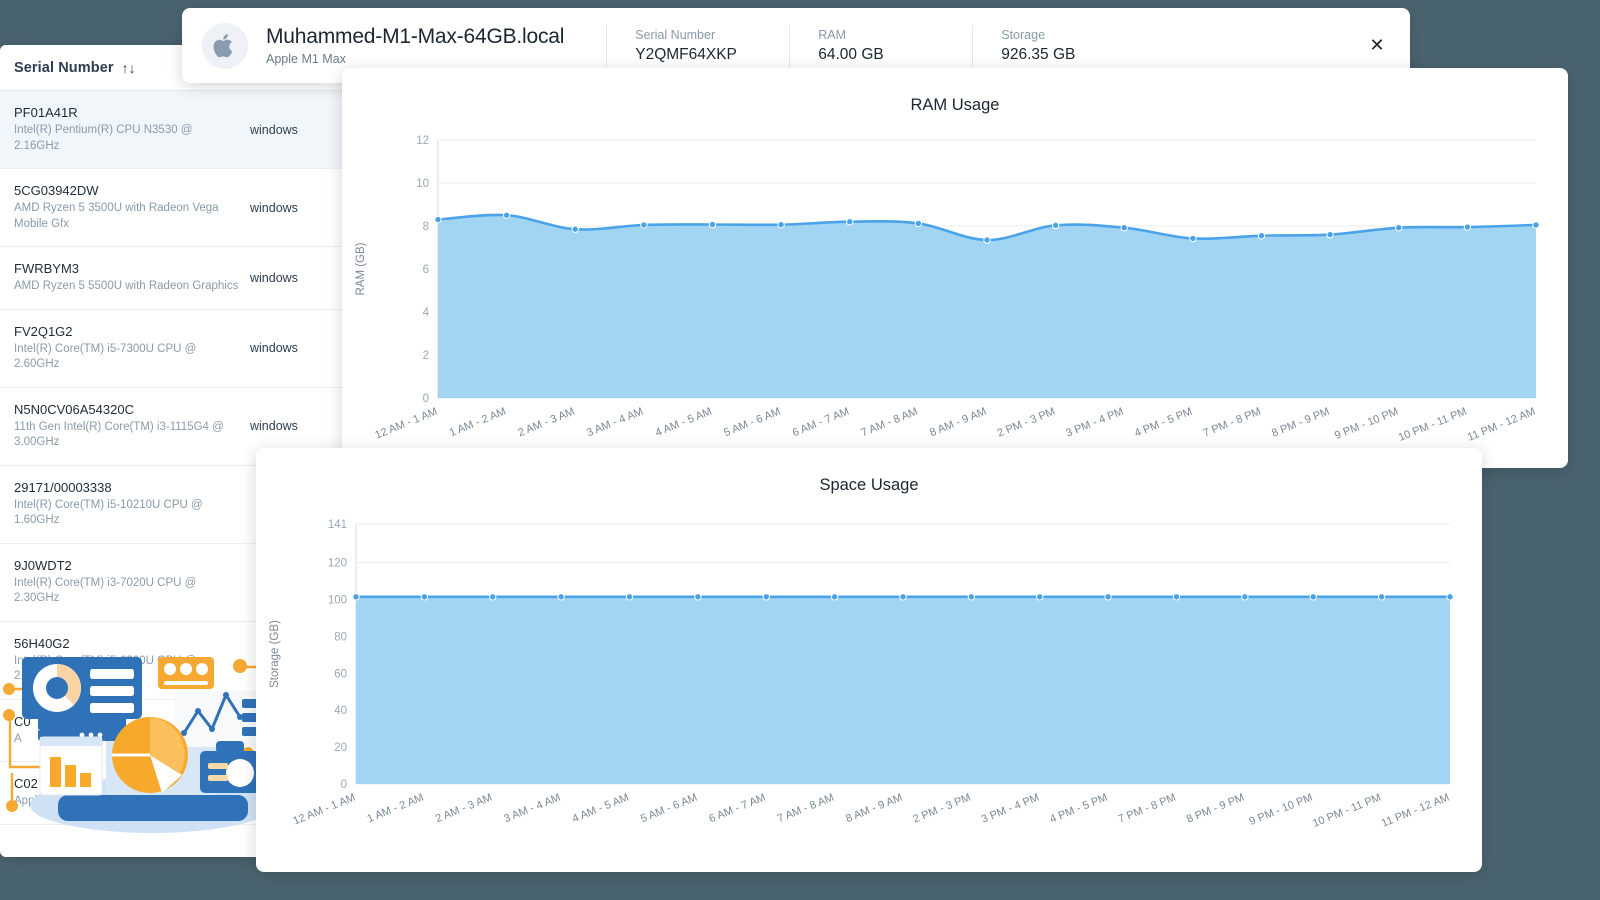 The width and height of the screenshot is (1600, 900). Describe the element at coordinates (42, 643) in the screenshot. I see `row-serial-number: 56H40G2` at that location.